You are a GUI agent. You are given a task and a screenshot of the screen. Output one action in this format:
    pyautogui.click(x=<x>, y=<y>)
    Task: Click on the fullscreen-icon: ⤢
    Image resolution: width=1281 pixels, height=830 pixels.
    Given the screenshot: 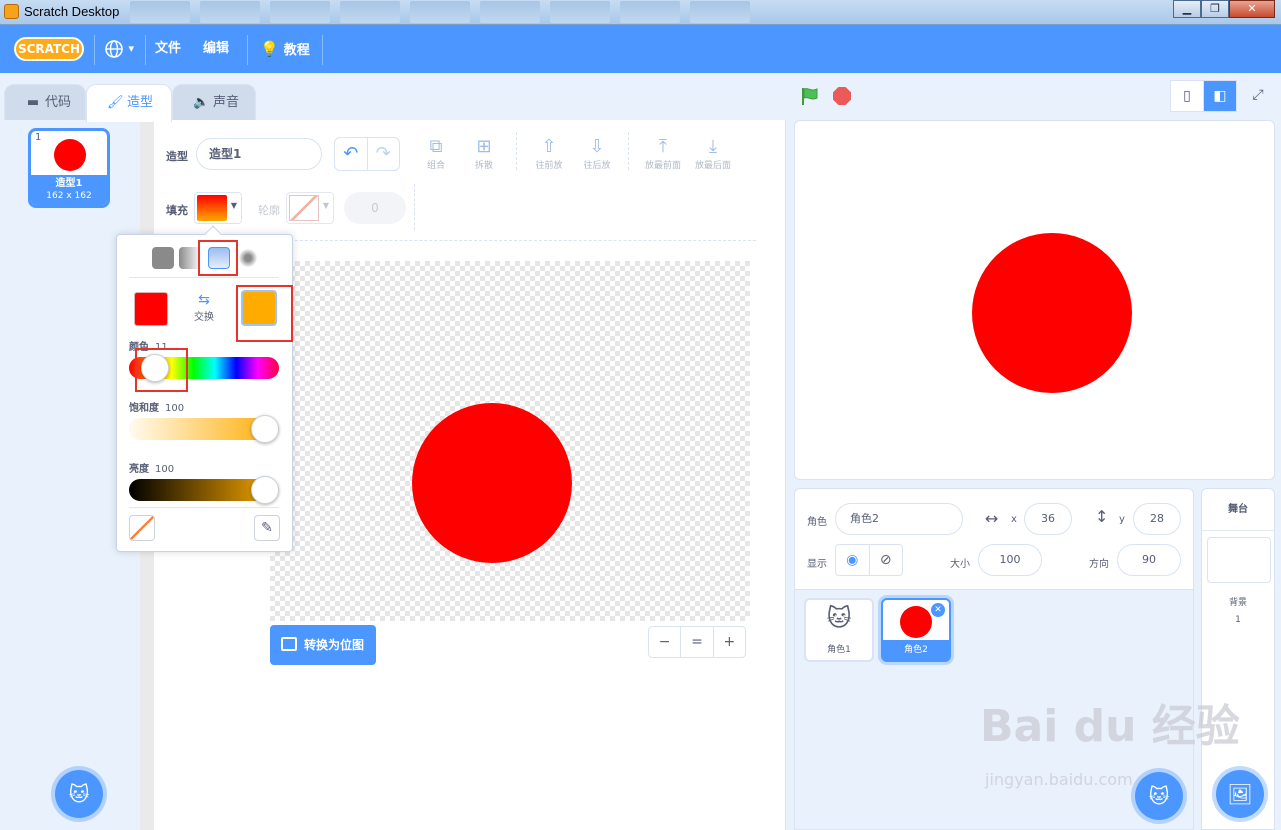 What is the action you would take?
    pyautogui.click(x=1258, y=95)
    